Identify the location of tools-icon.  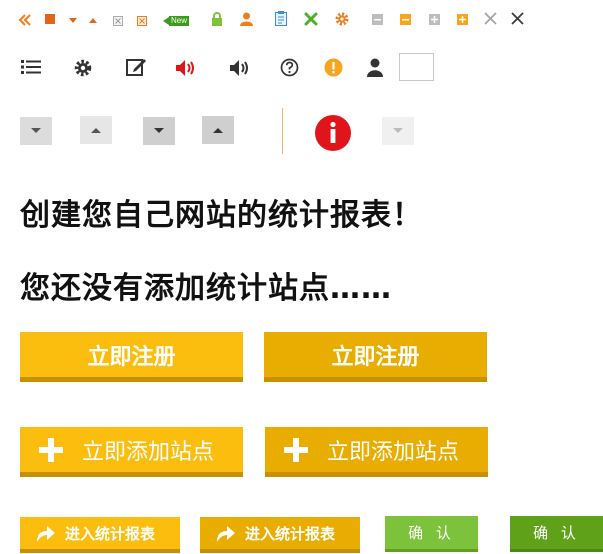
(311, 19).